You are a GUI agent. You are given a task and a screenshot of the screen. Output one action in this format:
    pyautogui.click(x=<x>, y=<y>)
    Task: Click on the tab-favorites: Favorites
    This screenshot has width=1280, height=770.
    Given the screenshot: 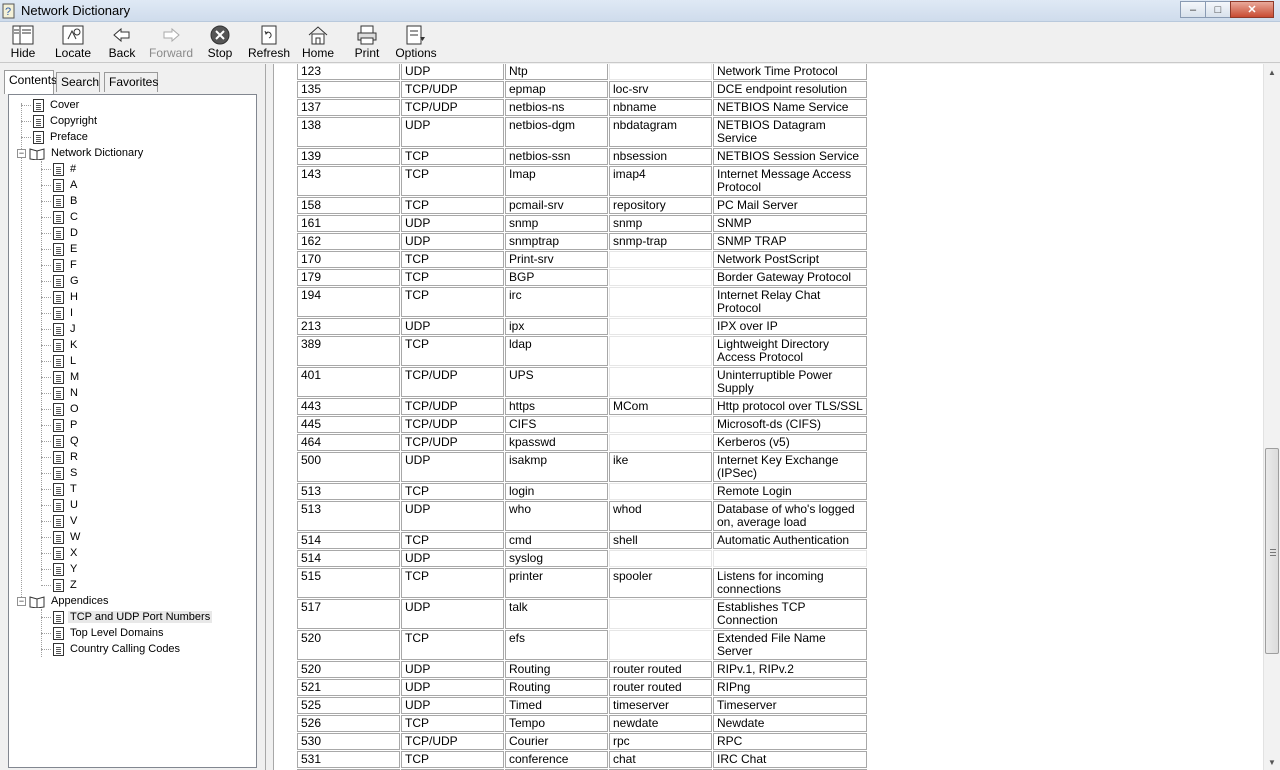 What is the action you would take?
    pyautogui.click(x=131, y=82)
    